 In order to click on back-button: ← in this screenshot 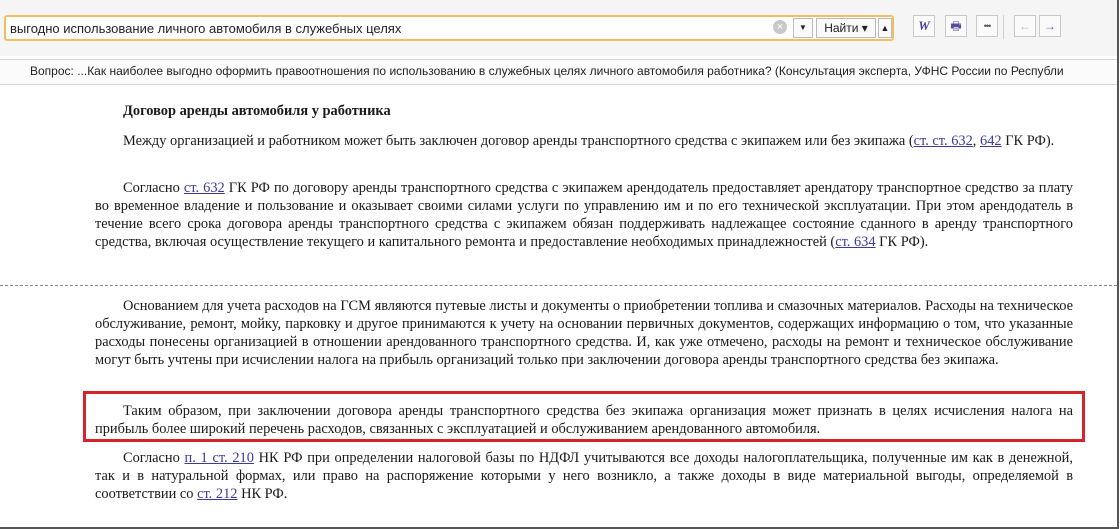, I will do `click(1025, 26)`.